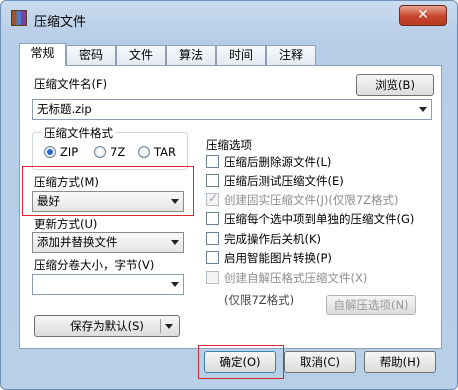 The height and width of the screenshot is (390, 458). Describe the element at coordinates (71, 84) in the screenshot. I see `archive-name-label: 压缩文件名(F)` at that location.